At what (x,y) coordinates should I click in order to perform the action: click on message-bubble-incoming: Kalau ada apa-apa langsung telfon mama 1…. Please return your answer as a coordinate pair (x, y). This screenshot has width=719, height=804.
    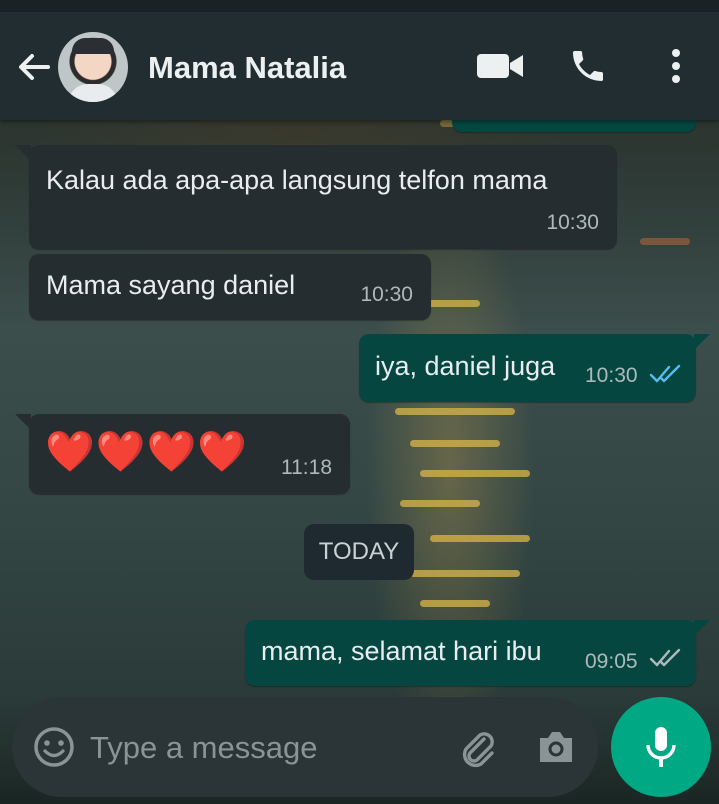
    Looking at the image, I should click on (316, 197).